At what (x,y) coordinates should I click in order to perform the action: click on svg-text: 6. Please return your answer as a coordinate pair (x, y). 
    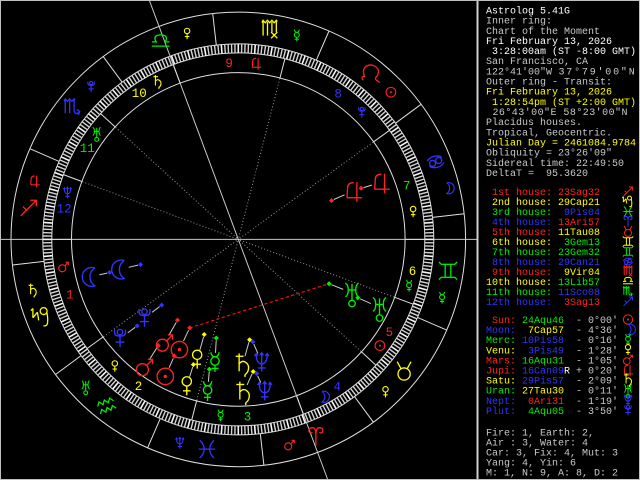
    Looking at the image, I should click on (413, 272).